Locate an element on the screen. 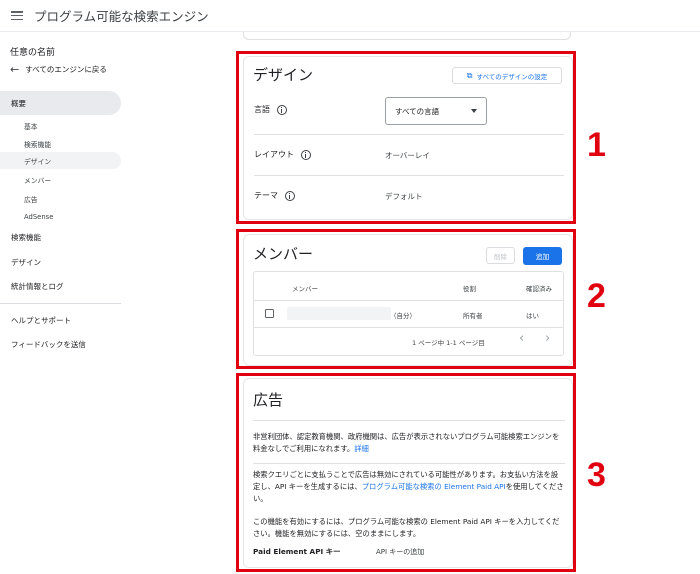  app-title: プログラム可能な検索エンジン is located at coordinates (121, 16).